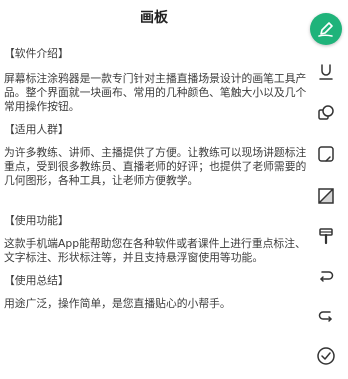 Image resolution: width=348 pixels, height=379 pixels. I want to click on shape-icon, so click(326, 112).